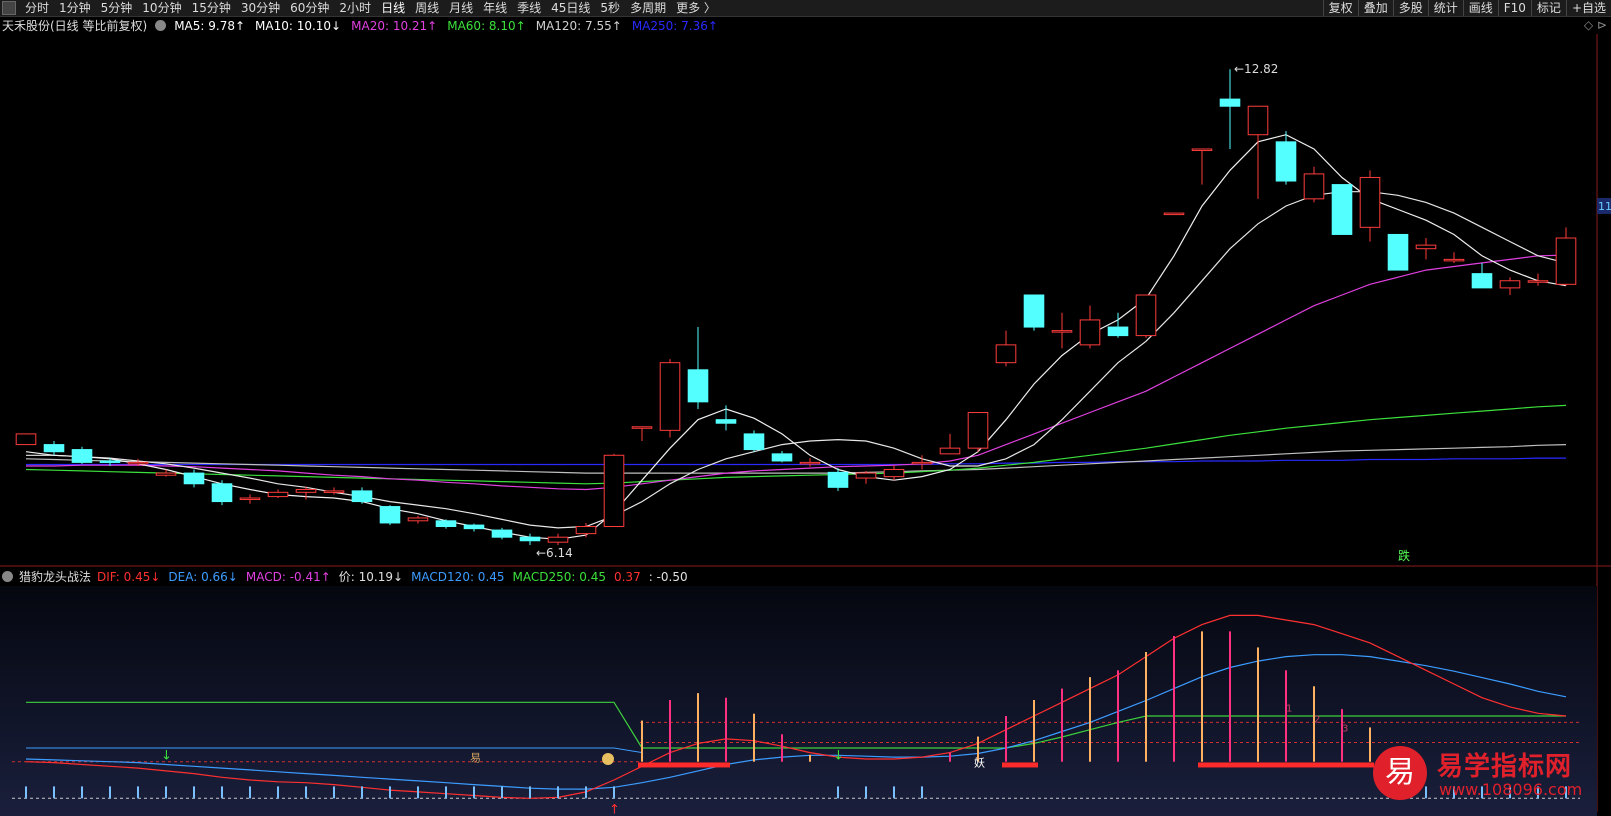 The height and width of the screenshot is (816, 1611). What do you see at coordinates (614, 809) in the screenshot?
I see `up-arrow-icon: ↑` at bounding box center [614, 809].